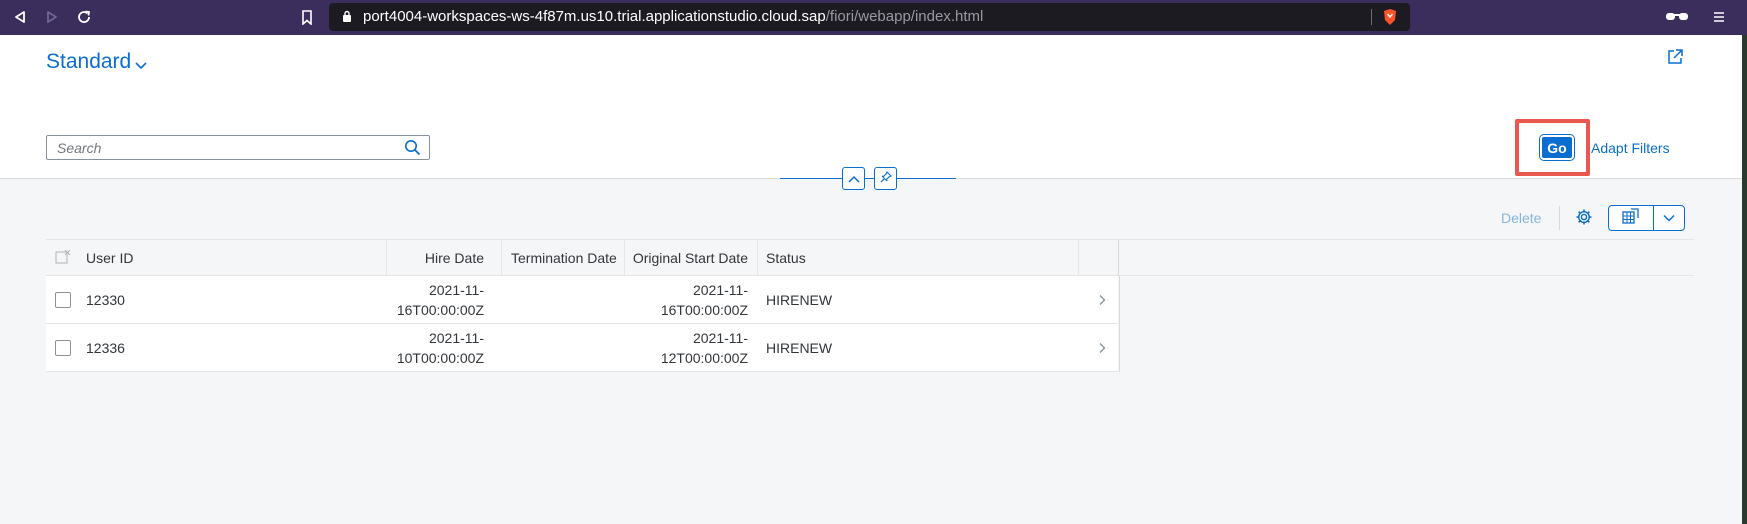  Describe the element at coordinates (1675, 59) in the screenshot. I see `share-icon` at that location.